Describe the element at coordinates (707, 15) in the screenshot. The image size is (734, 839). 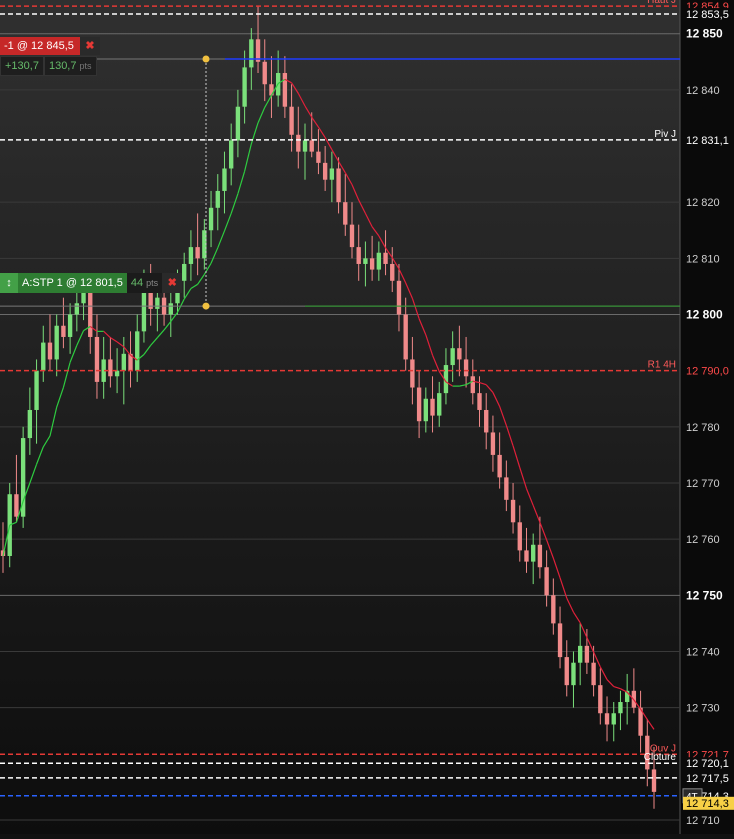
I see `level-price-label: 12 853,5` at that location.